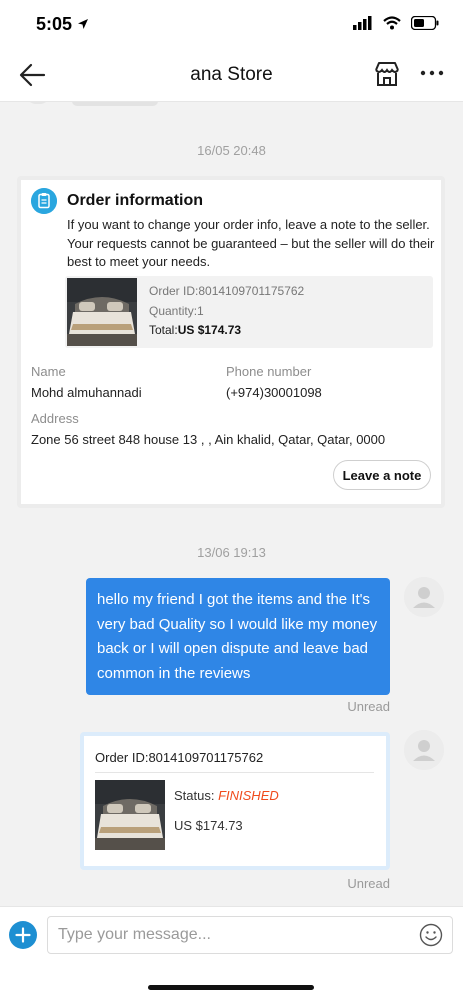 Image resolution: width=463 pixels, height=1000 pixels. Describe the element at coordinates (135, 200) in the screenshot. I see `order-info-title: Order information` at that location.